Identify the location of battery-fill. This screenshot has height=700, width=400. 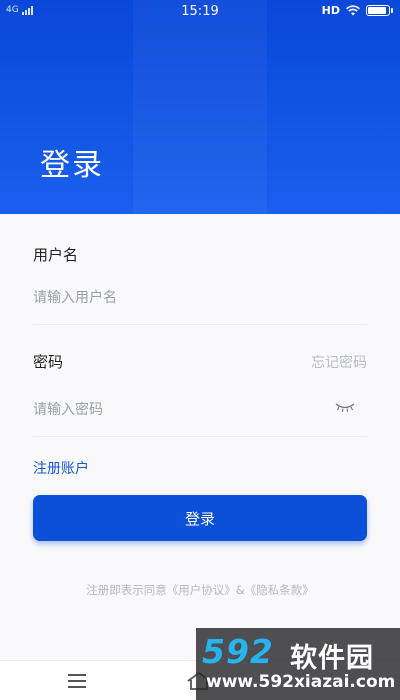
(377, 10).